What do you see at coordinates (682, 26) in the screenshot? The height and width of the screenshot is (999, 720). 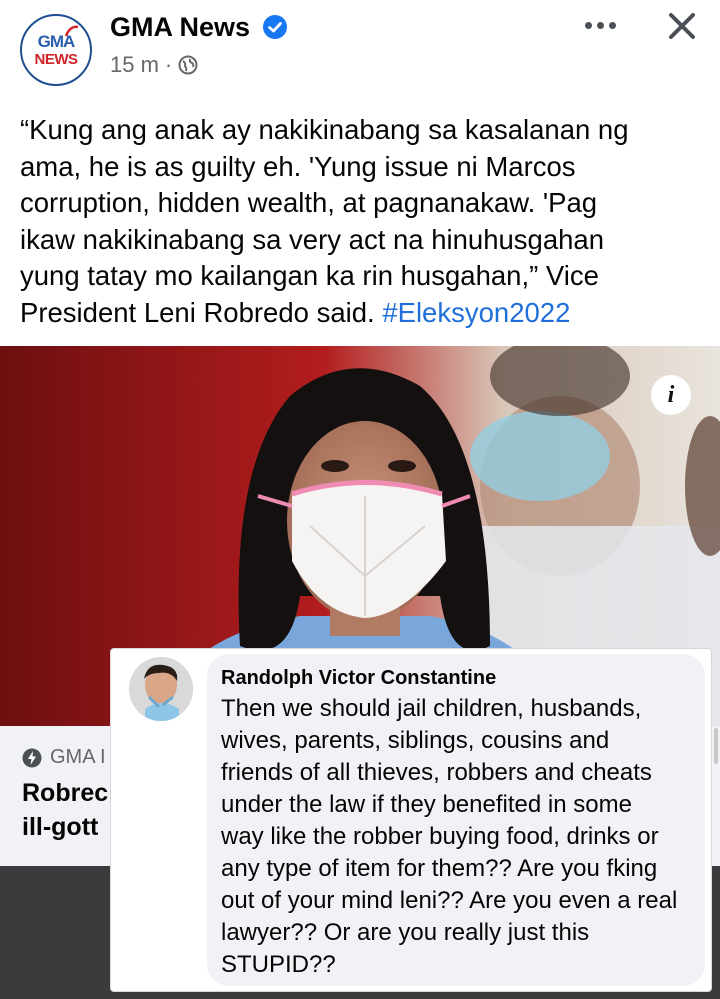 I see `close-icon` at bounding box center [682, 26].